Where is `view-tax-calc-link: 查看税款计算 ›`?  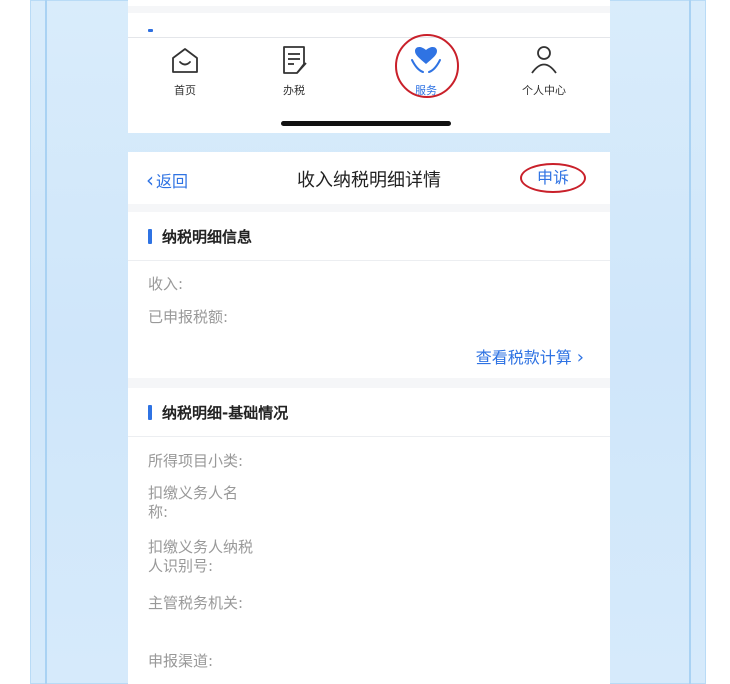 view-tax-calc-link: 查看税款计算 › is located at coordinates (530, 356).